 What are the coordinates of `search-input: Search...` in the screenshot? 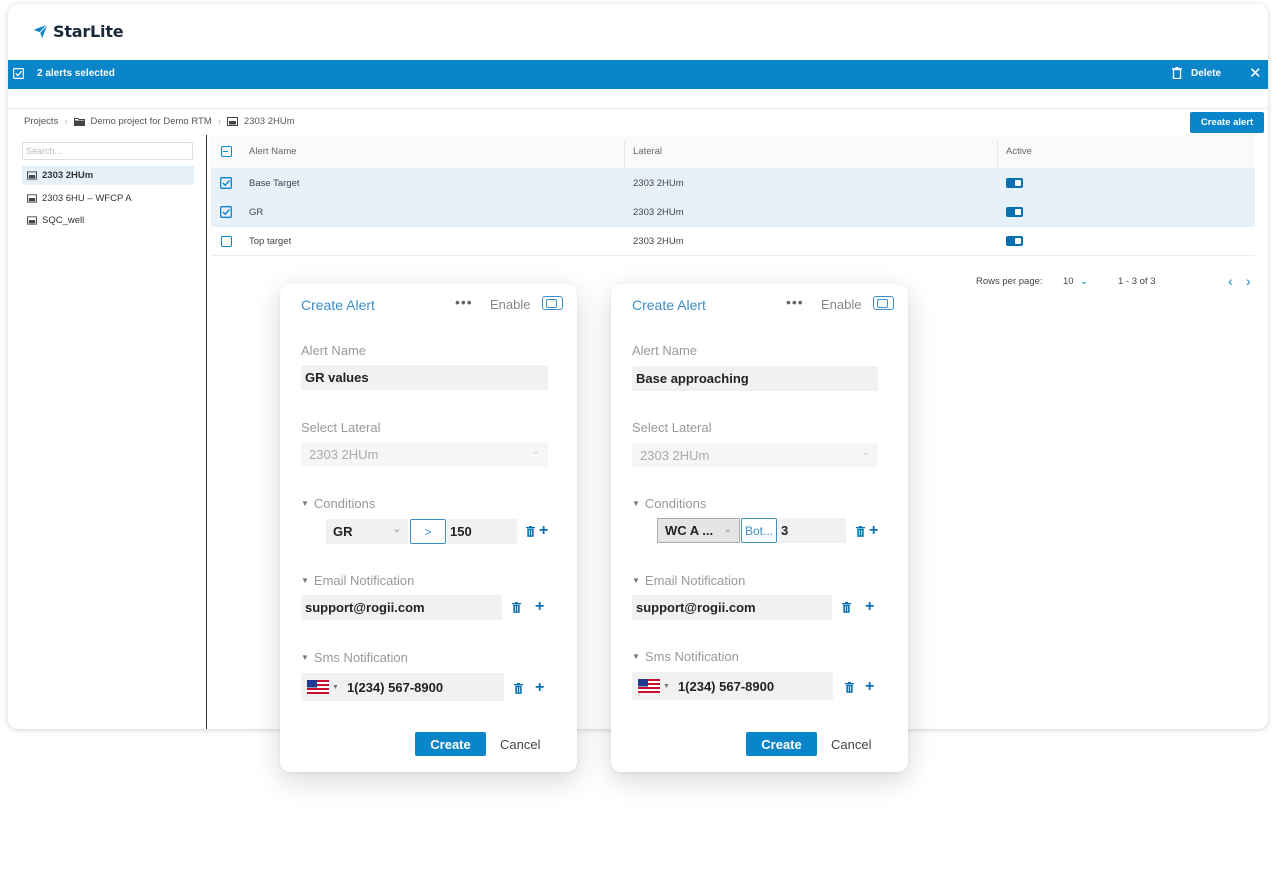 It's located at (107, 151).